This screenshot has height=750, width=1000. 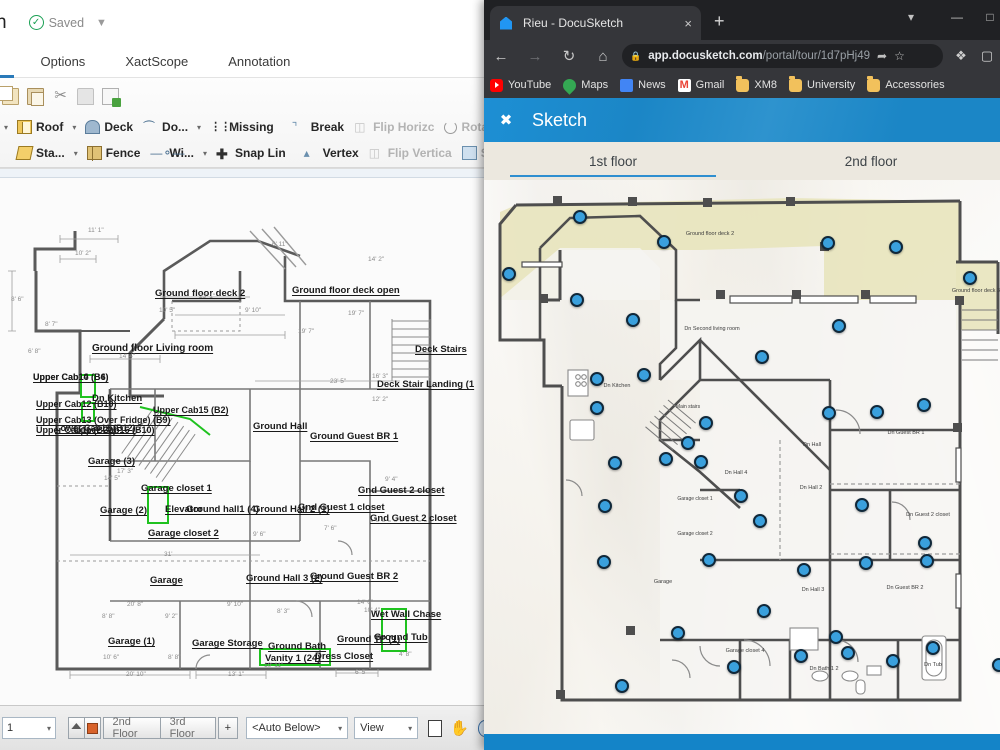 What do you see at coordinates (700, 85) in the screenshot?
I see `bookmark-gmail: M Gmail` at bounding box center [700, 85].